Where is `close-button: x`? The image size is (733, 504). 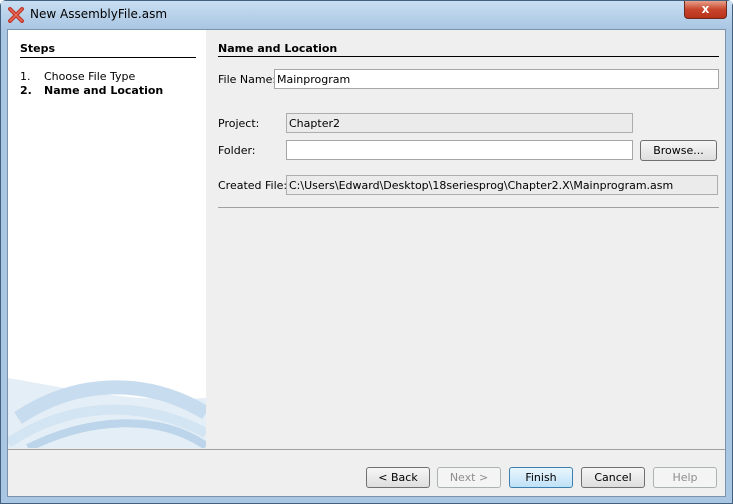
close-button: x is located at coordinates (705, 10).